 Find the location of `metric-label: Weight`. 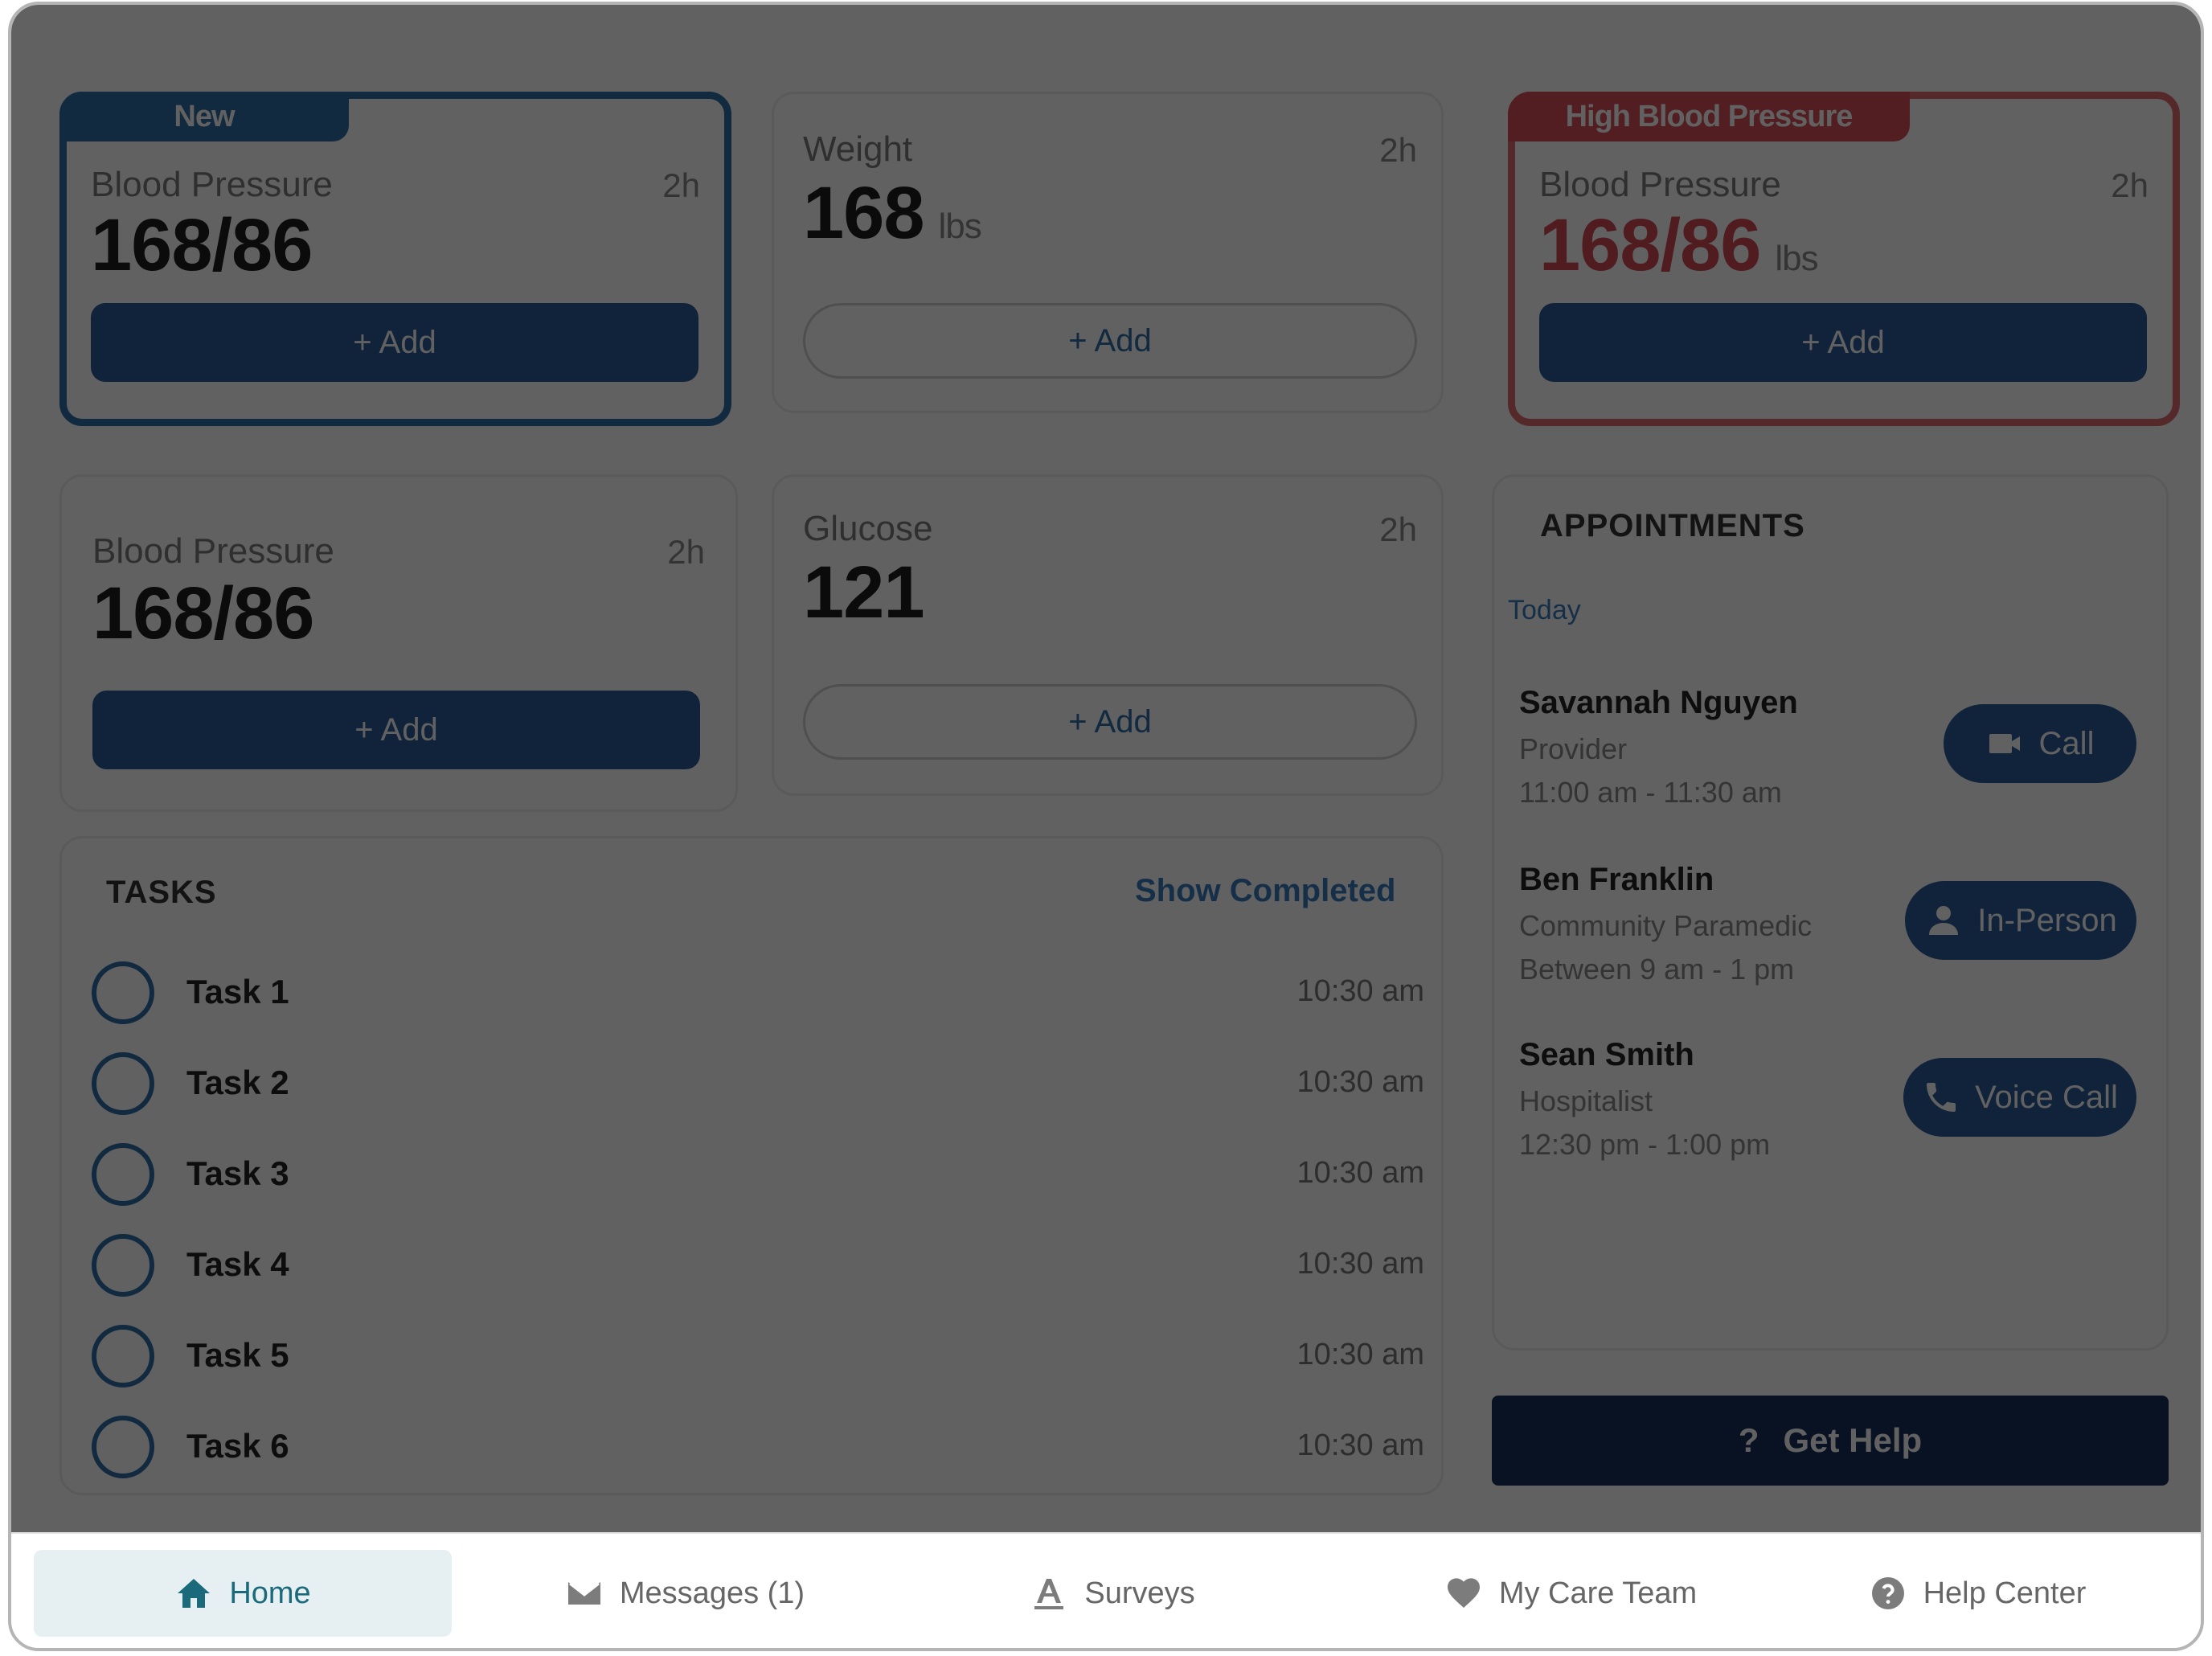

metric-label: Weight is located at coordinates (858, 149).